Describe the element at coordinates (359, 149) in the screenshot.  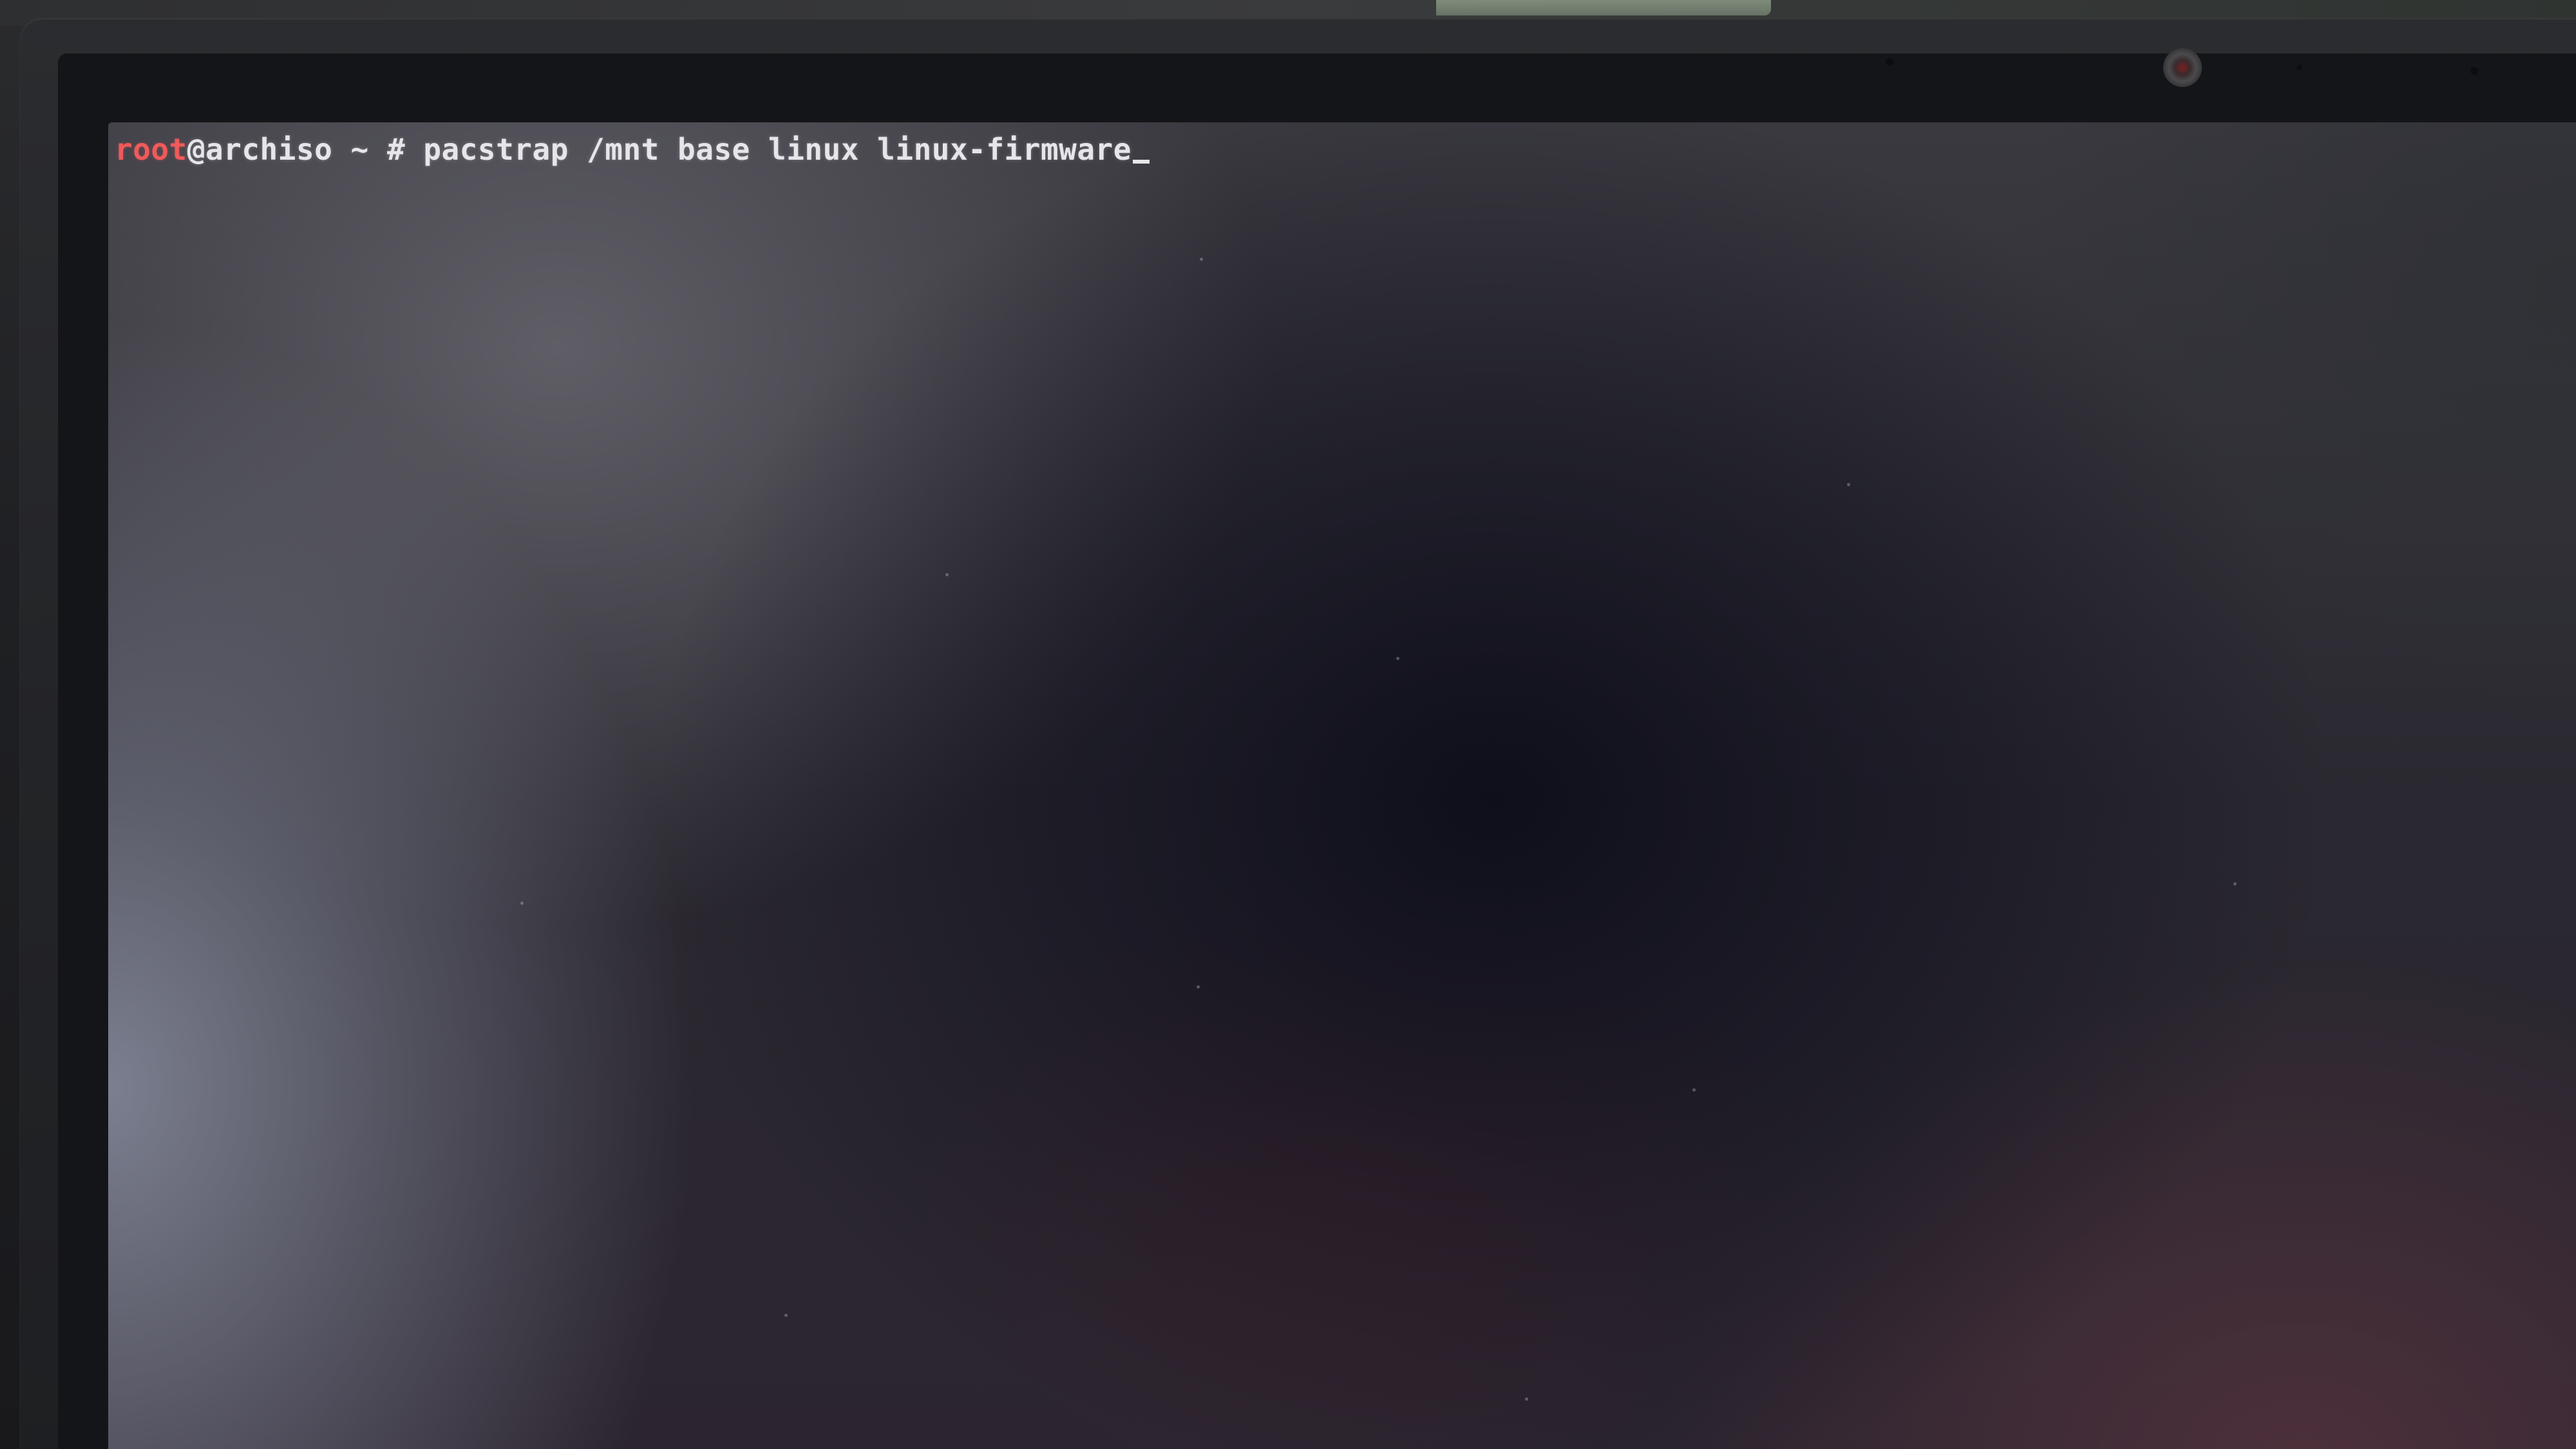
I see `prompt-directory: ~` at that location.